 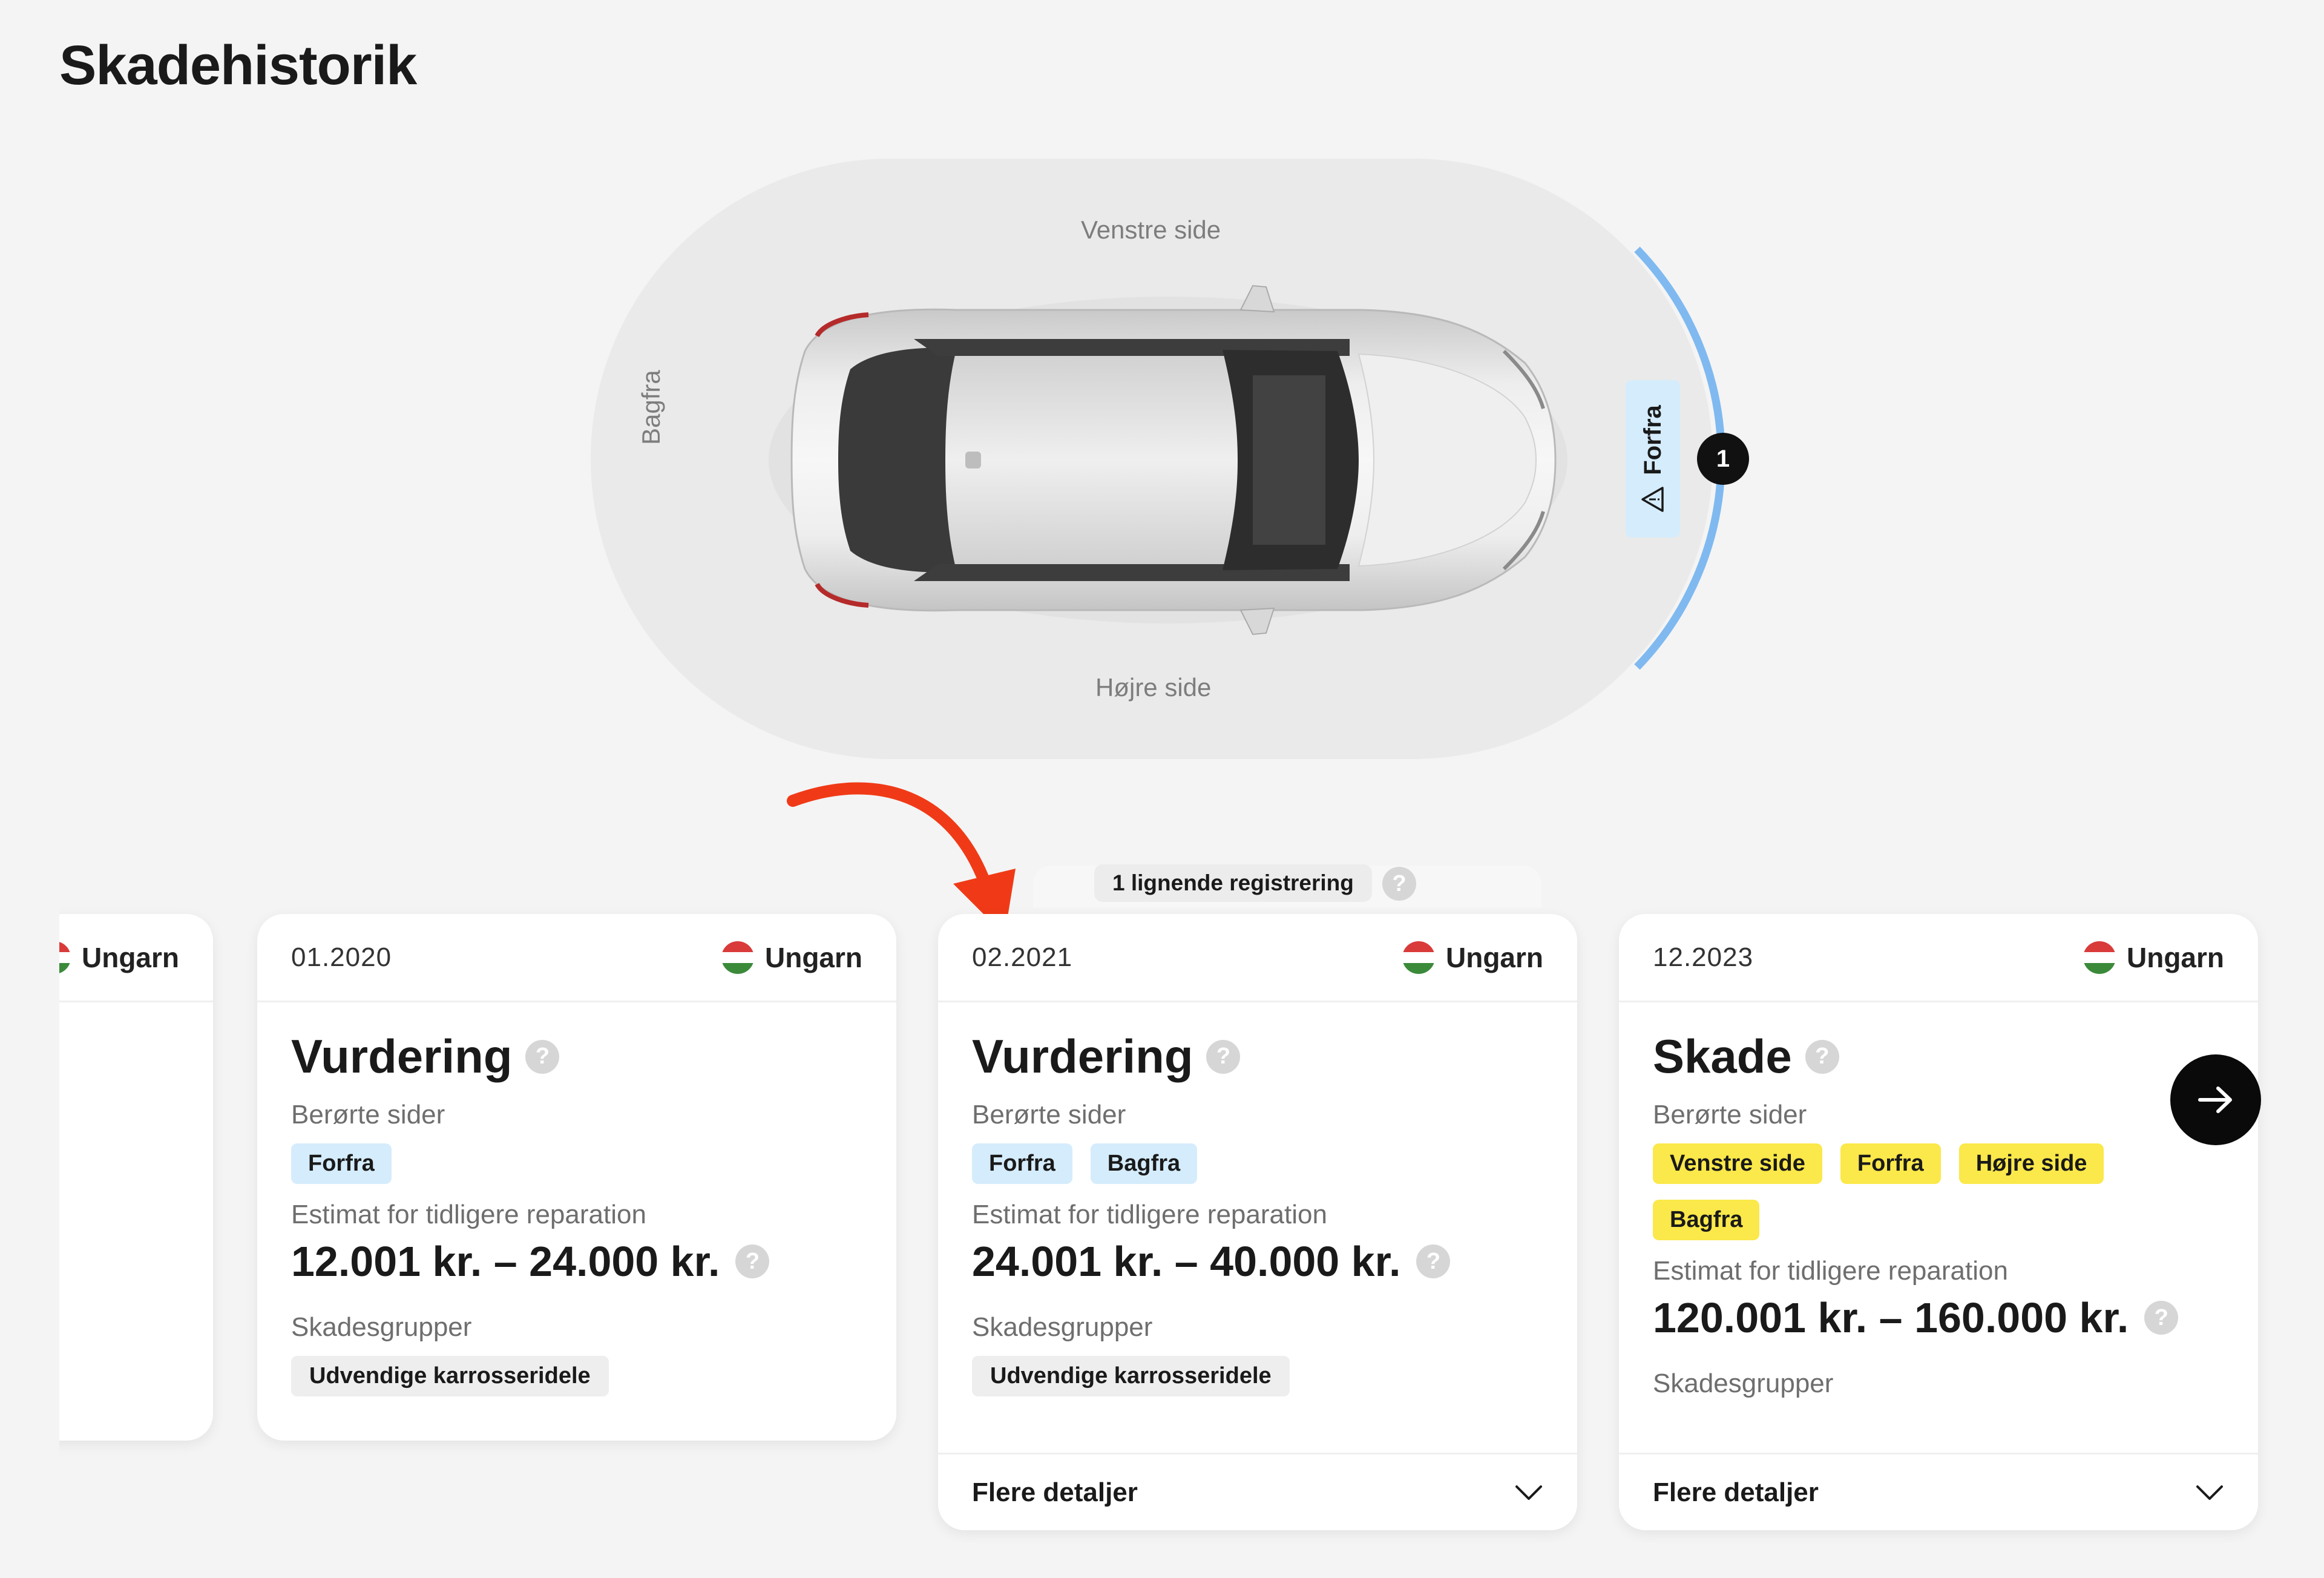 I want to click on estimate-value: 120.001 kr. – 160.000 kr., so click(x=1891, y=1317).